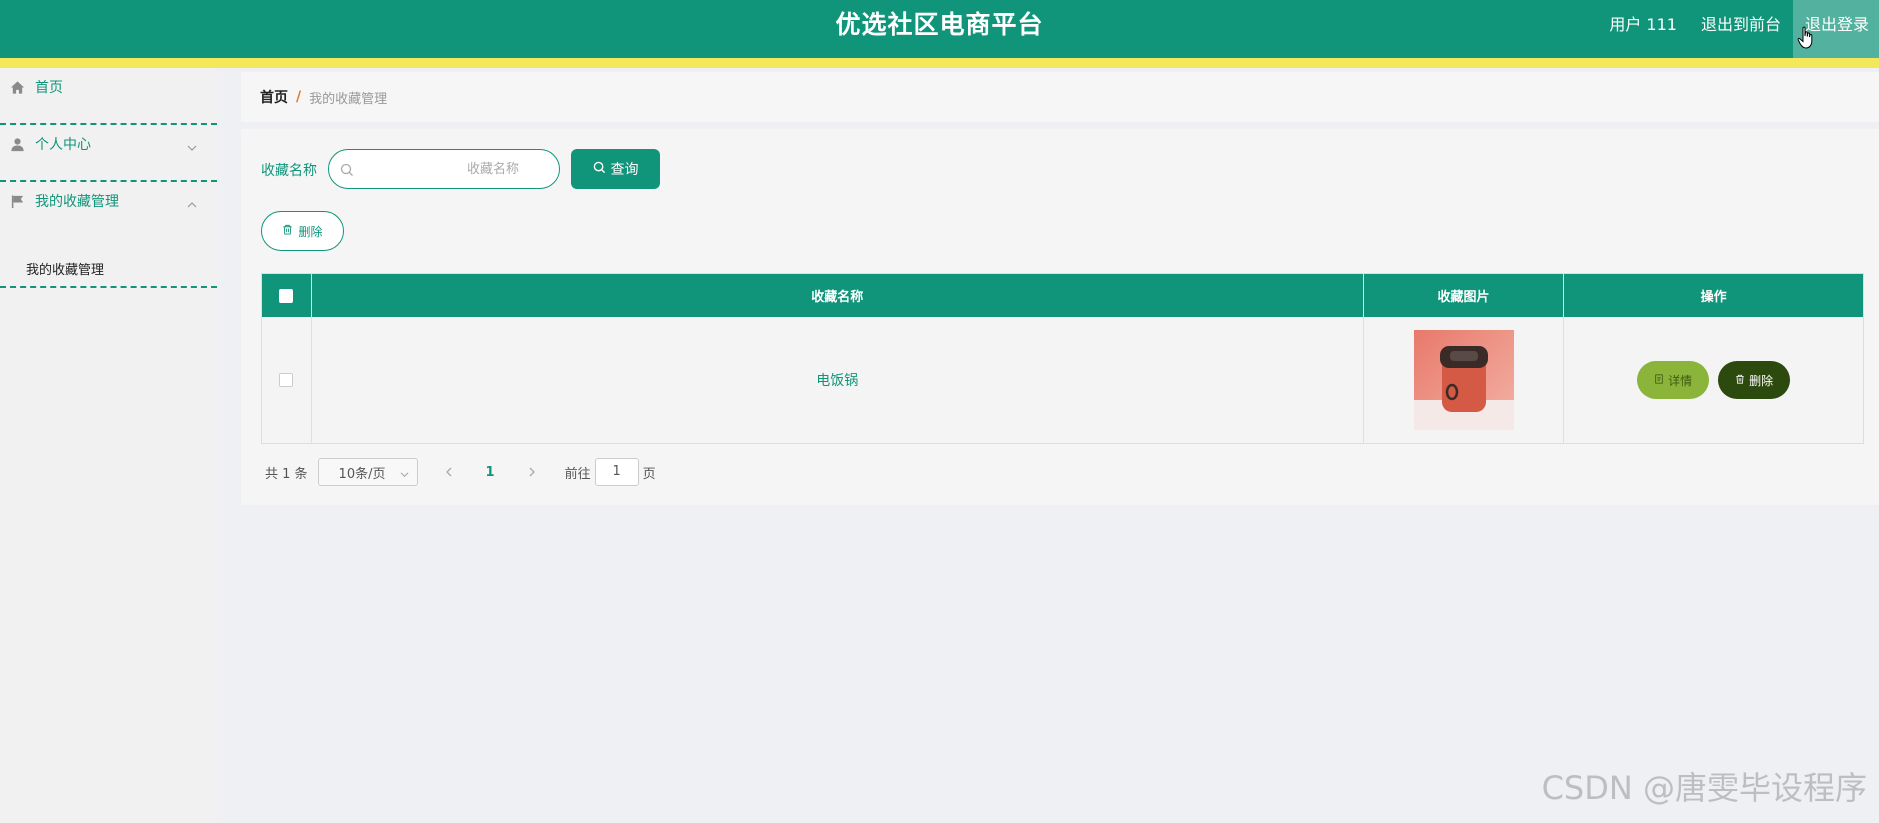  Describe the element at coordinates (1713, 380) in the screenshot. I see `actions-cell: 详情 删除` at that location.